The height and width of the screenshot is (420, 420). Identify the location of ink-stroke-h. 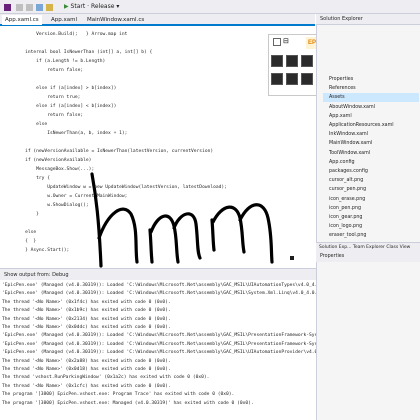
(114, 220).